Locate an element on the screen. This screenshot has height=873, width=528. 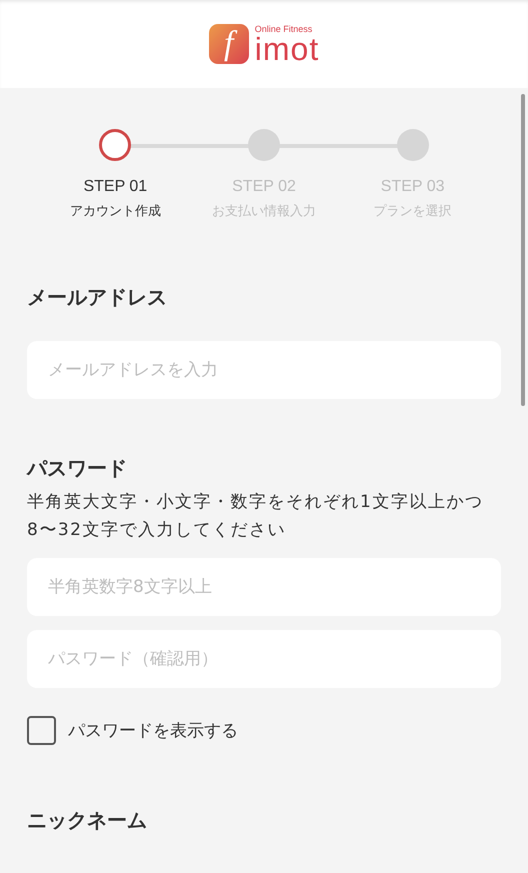
logo-name: imot is located at coordinates (287, 49).